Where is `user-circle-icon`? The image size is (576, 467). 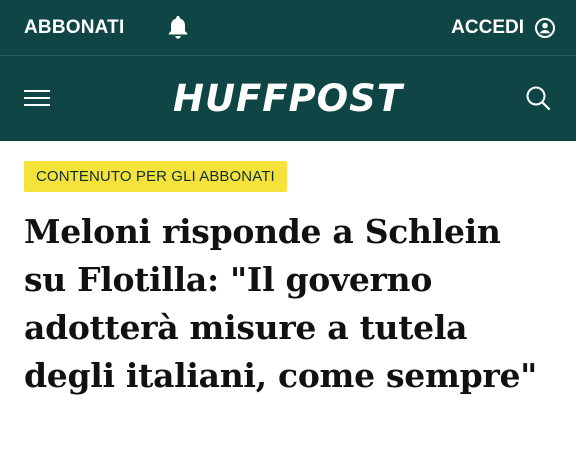 user-circle-icon is located at coordinates (545, 28).